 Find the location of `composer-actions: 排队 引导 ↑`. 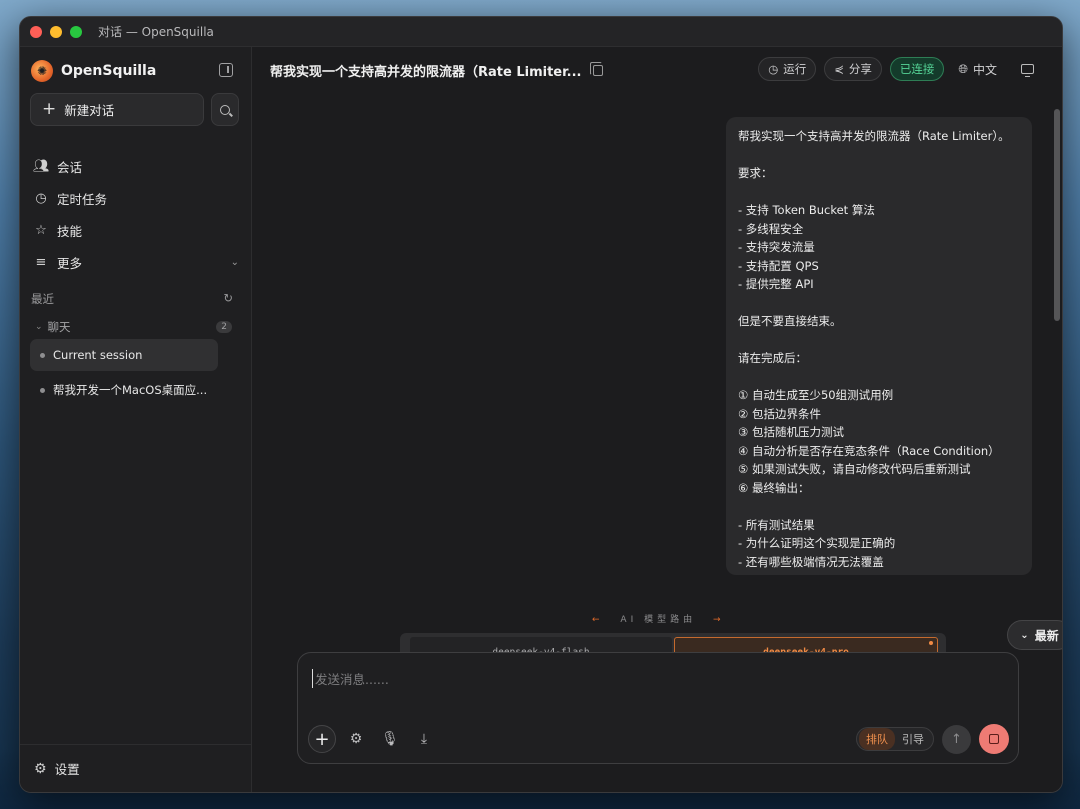

composer-actions: 排队 引导 ↑ is located at coordinates (932, 739).